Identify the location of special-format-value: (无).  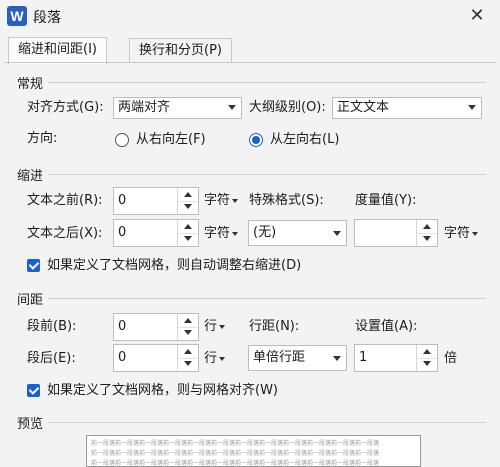
(265, 232).